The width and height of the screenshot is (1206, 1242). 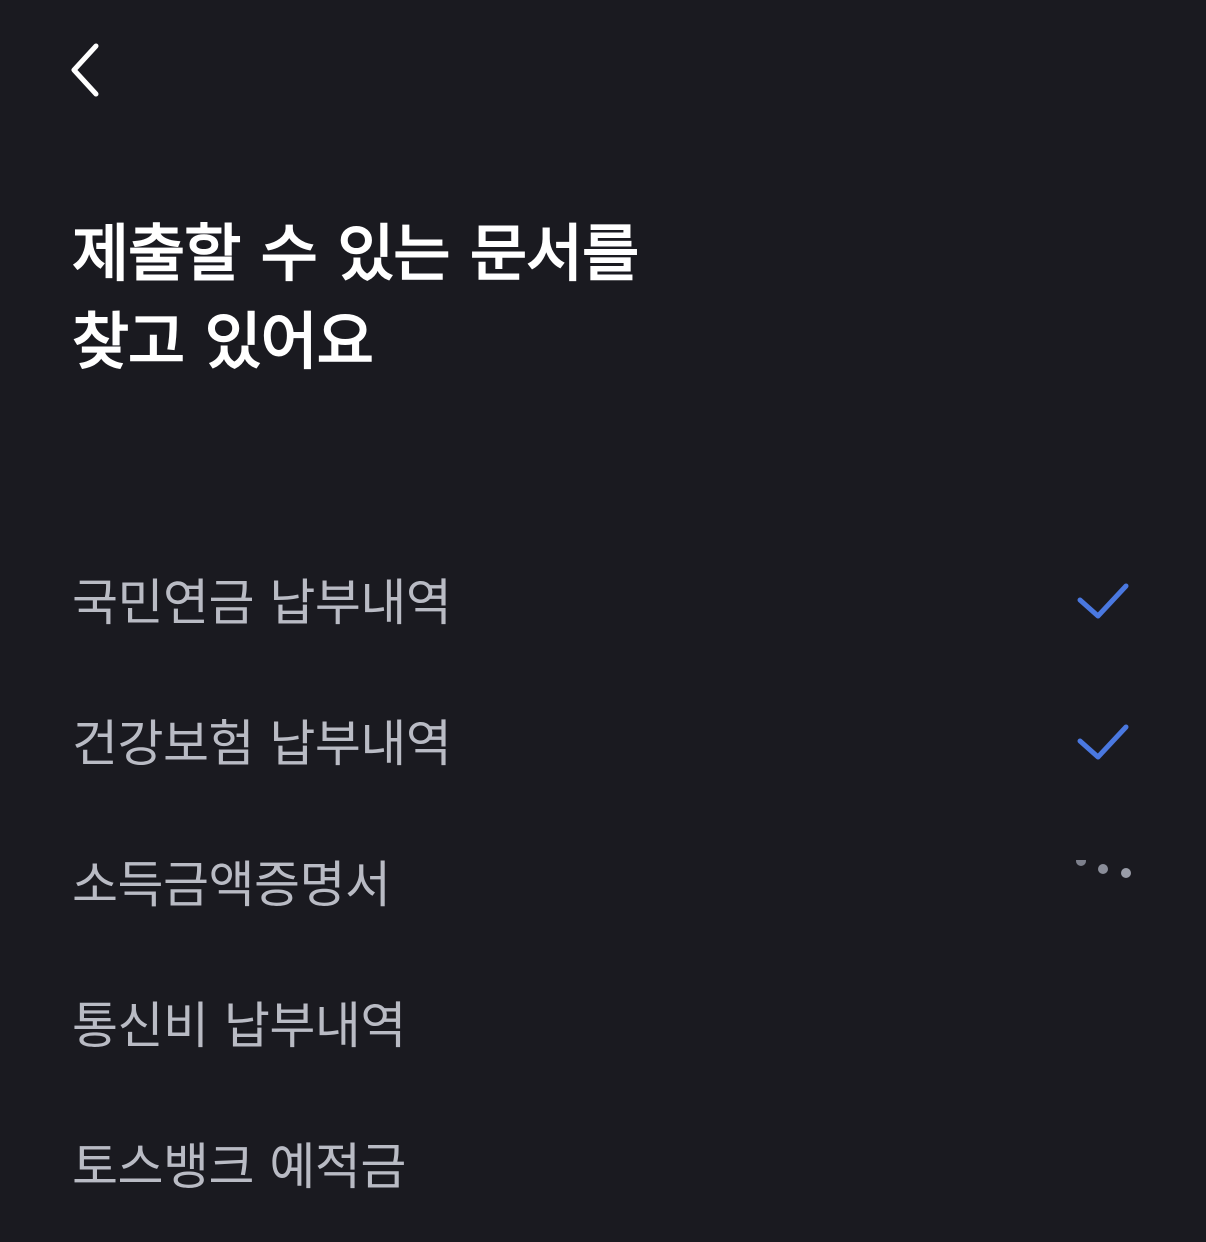 What do you see at coordinates (262, 744) in the screenshot?
I see `document-label: 건강보험 납부내역` at bounding box center [262, 744].